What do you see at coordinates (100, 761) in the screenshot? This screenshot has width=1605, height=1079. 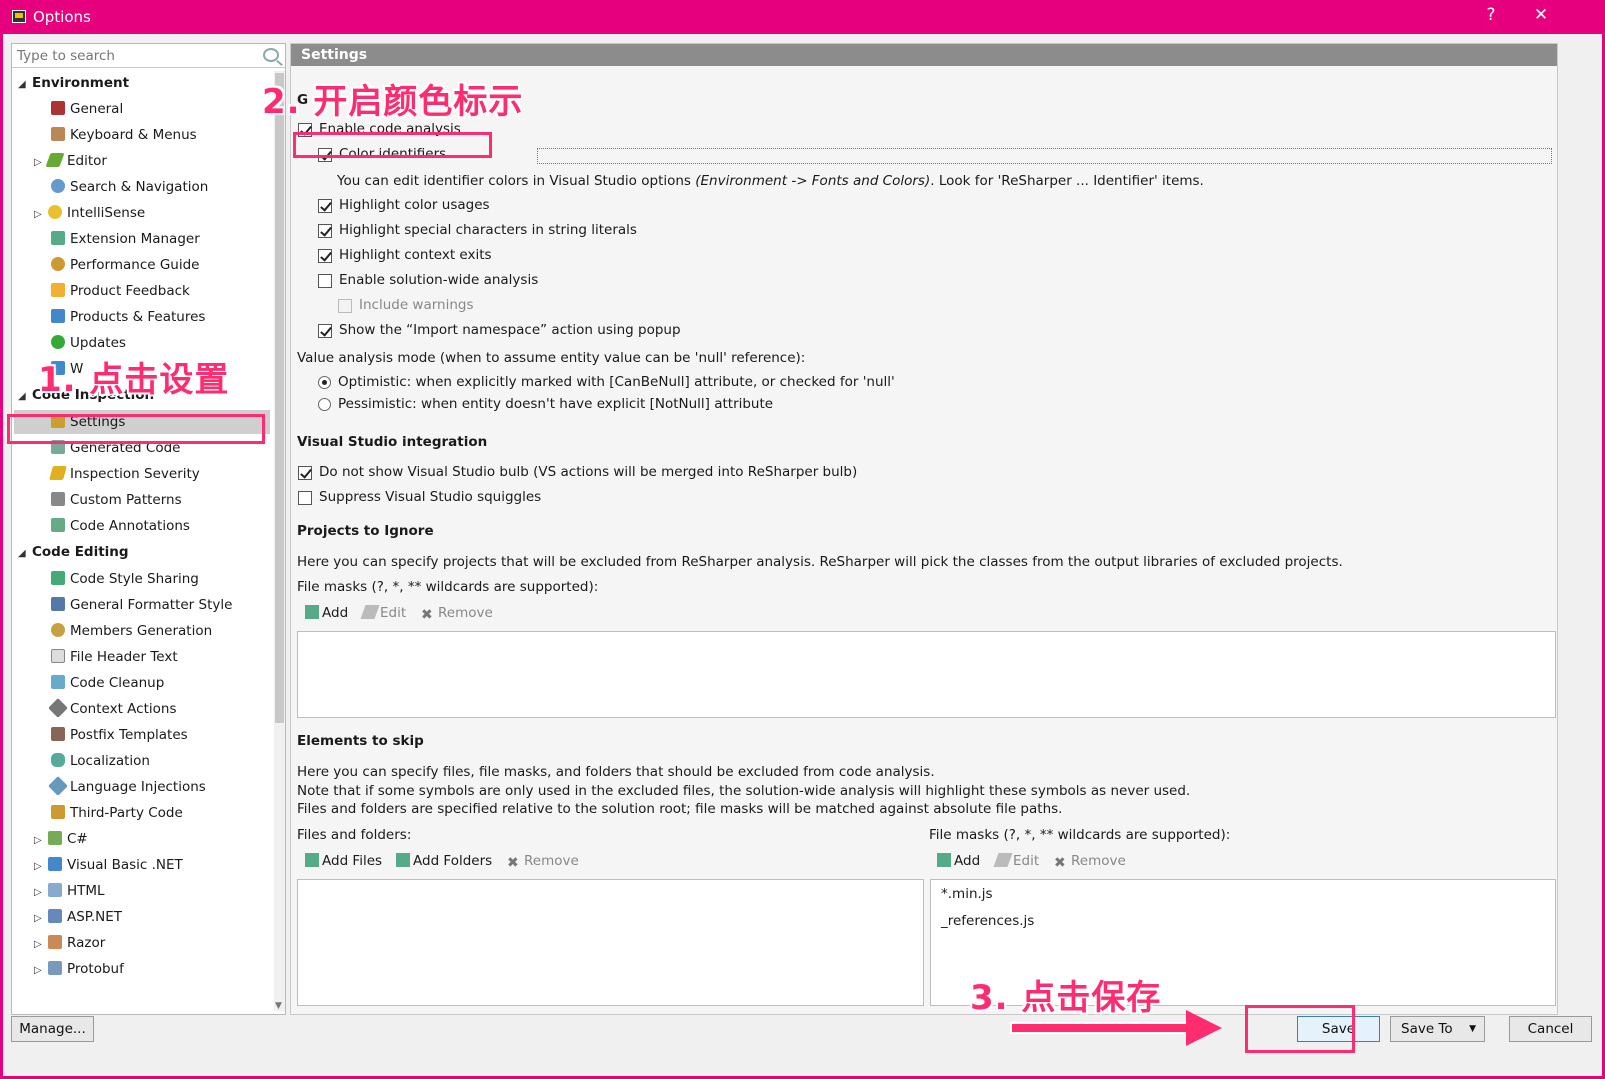 I see `tree-item-localization: Localization` at bounding box center [100, 761].